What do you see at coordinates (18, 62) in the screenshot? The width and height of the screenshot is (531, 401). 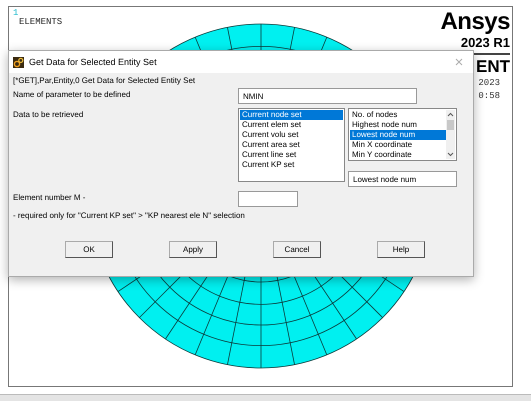 I see `gears-icon` at bounding box center [18, 62].